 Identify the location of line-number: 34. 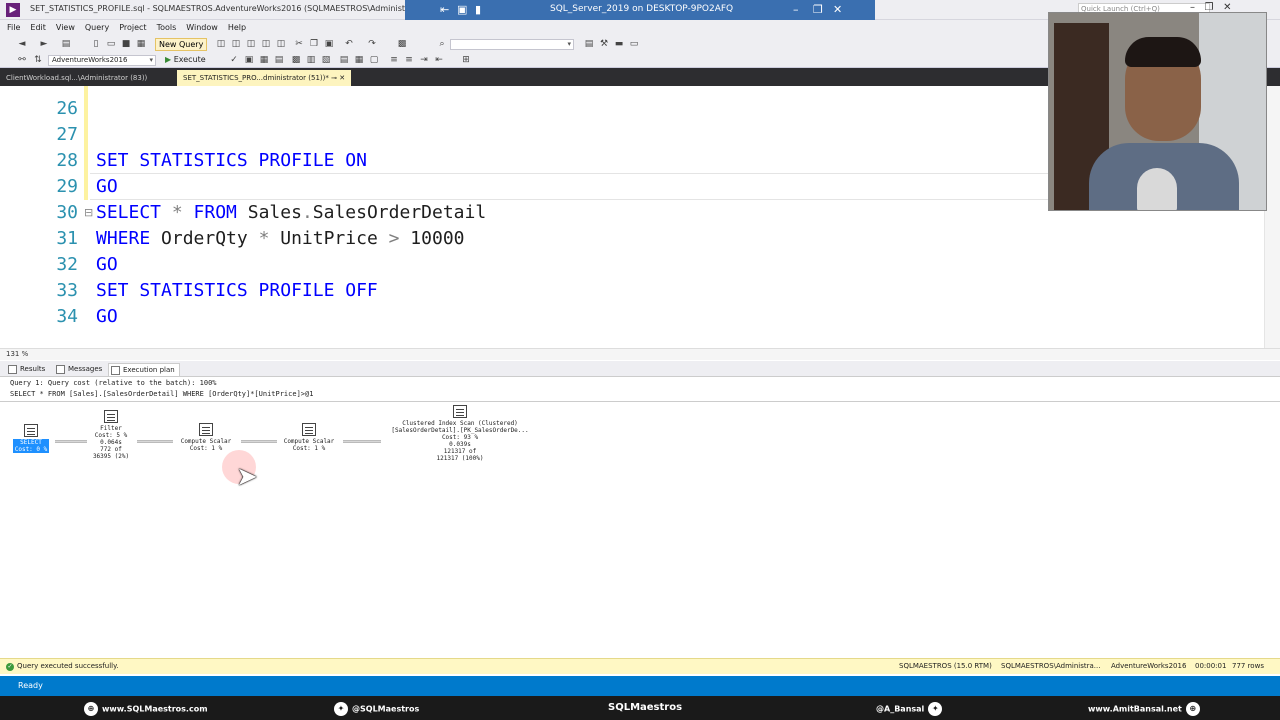
(67, 316).